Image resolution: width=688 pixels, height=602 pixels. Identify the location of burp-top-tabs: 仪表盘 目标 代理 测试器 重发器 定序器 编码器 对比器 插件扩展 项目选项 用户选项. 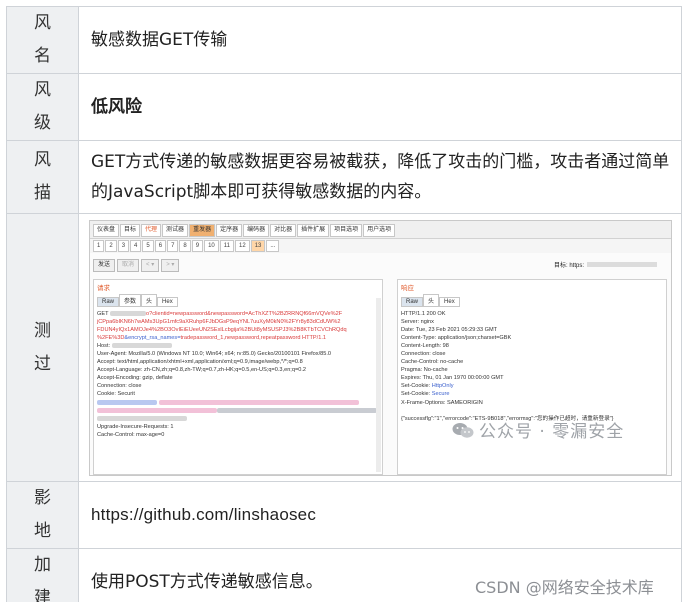
(380, 229).